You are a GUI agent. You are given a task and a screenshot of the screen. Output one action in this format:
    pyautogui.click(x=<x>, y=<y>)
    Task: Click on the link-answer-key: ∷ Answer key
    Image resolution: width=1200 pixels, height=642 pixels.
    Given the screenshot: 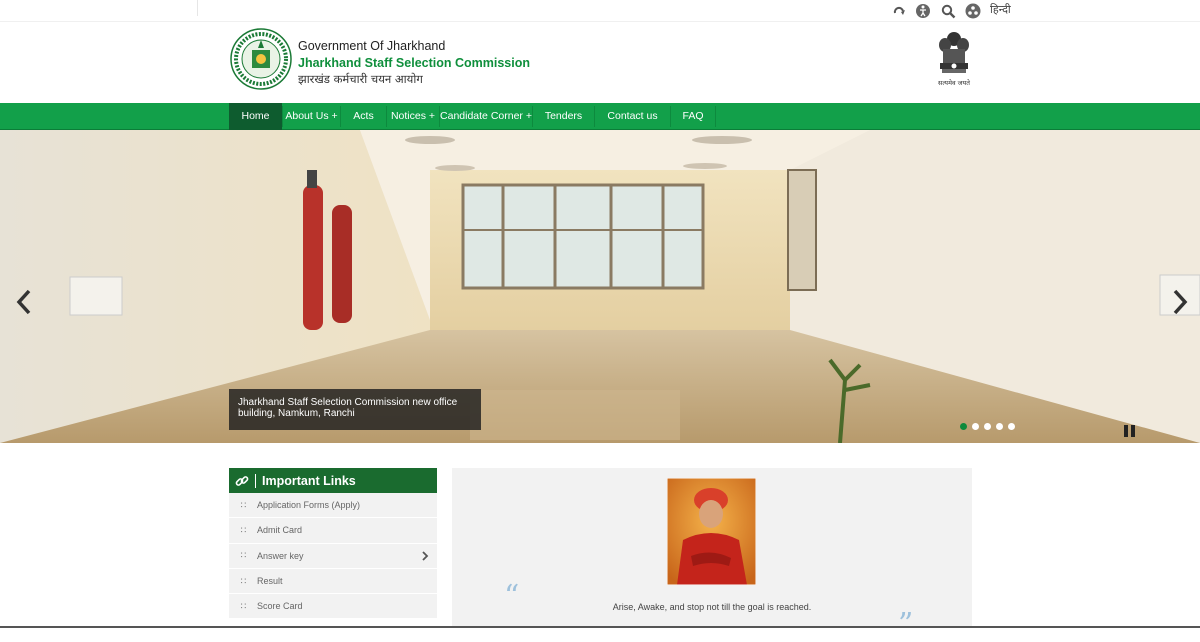 What is the action you would take?
    pyautogui.click(x=333, y=556)
    